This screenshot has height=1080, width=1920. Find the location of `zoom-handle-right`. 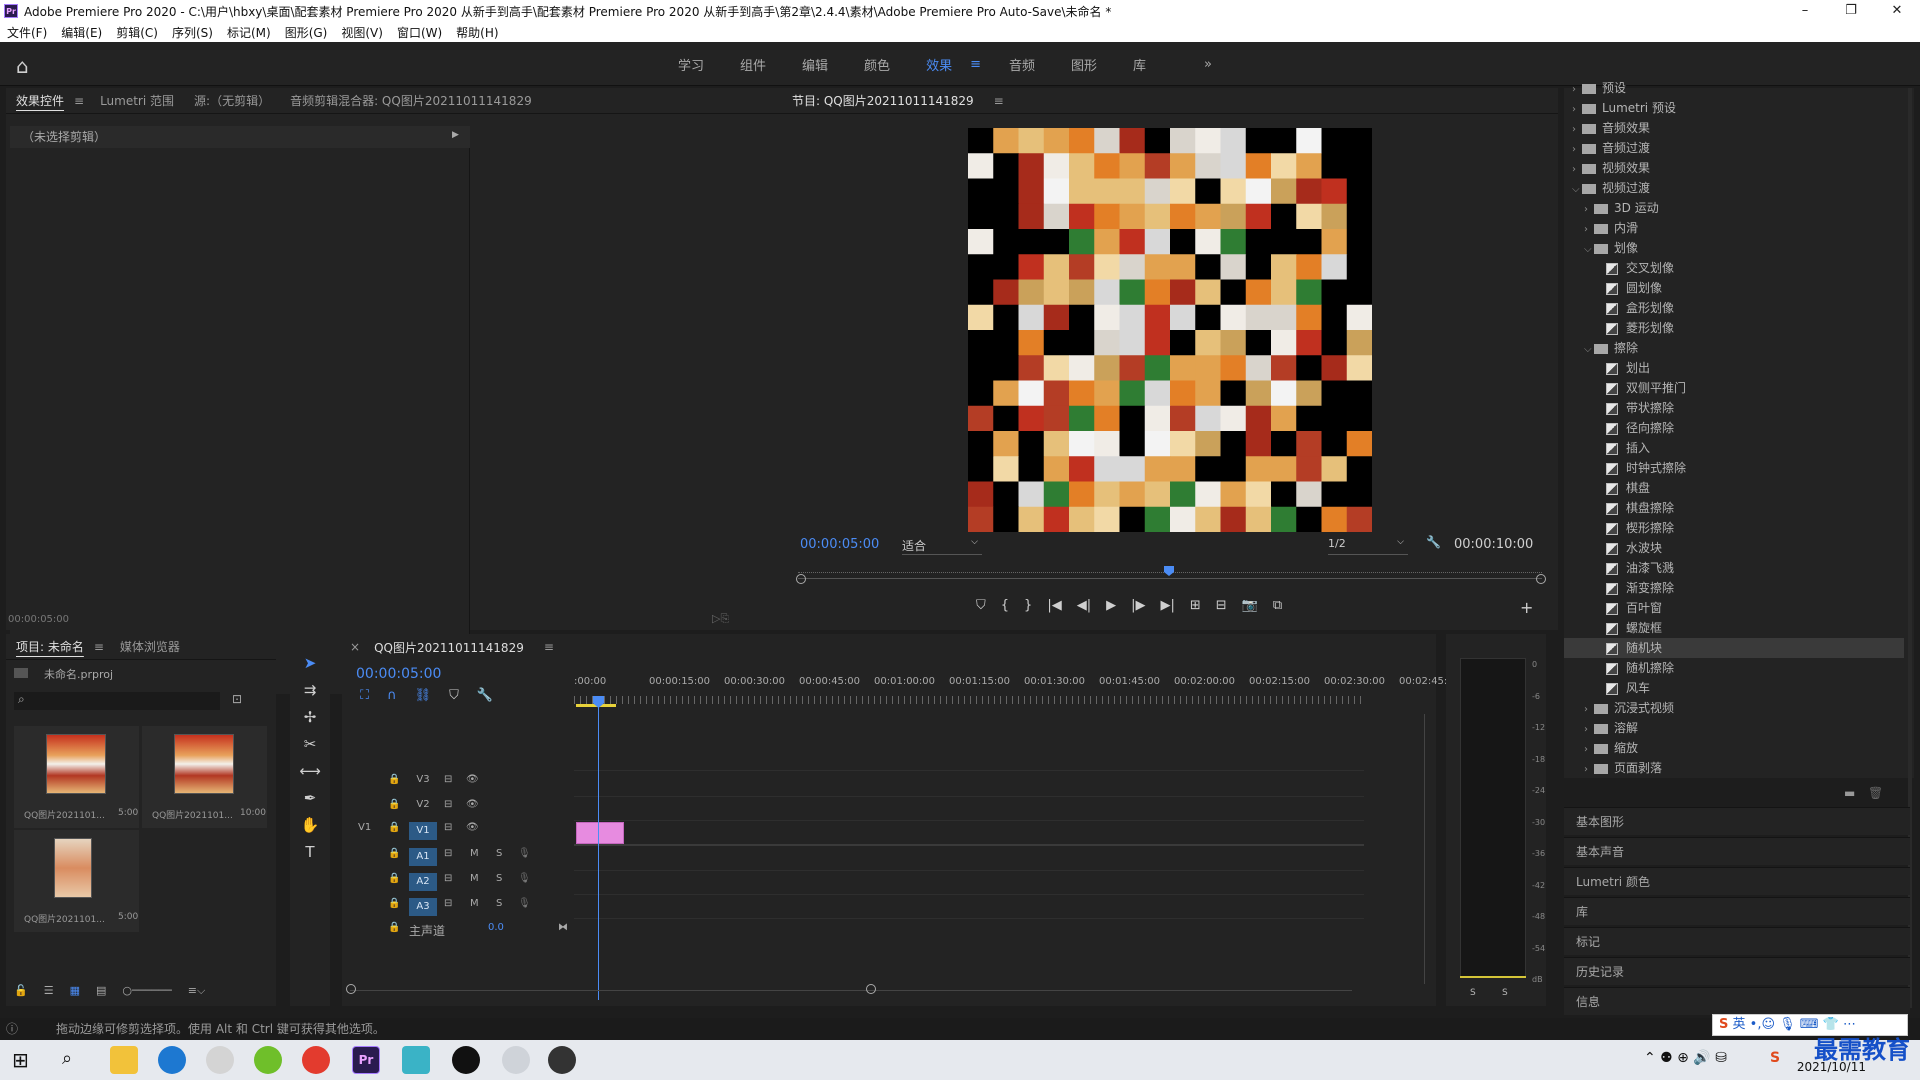

zoom-handle-right is located at coordinates (1541, 579).